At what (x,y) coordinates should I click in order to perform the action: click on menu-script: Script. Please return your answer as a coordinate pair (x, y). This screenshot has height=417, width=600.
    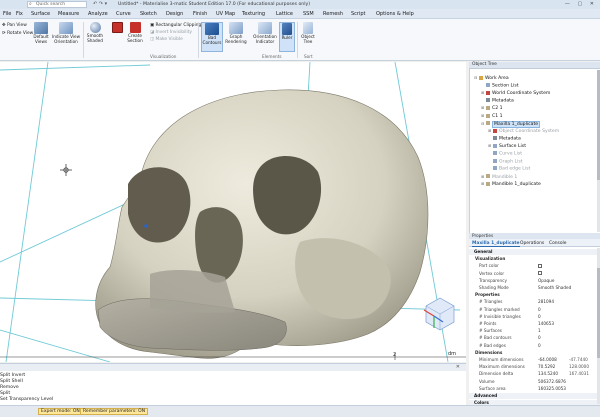
    Looking at the image, I should click on (358, 14).